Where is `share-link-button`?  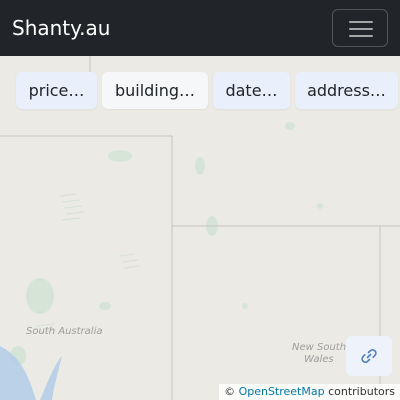
share-link-button is located at coordinates (369, 356).